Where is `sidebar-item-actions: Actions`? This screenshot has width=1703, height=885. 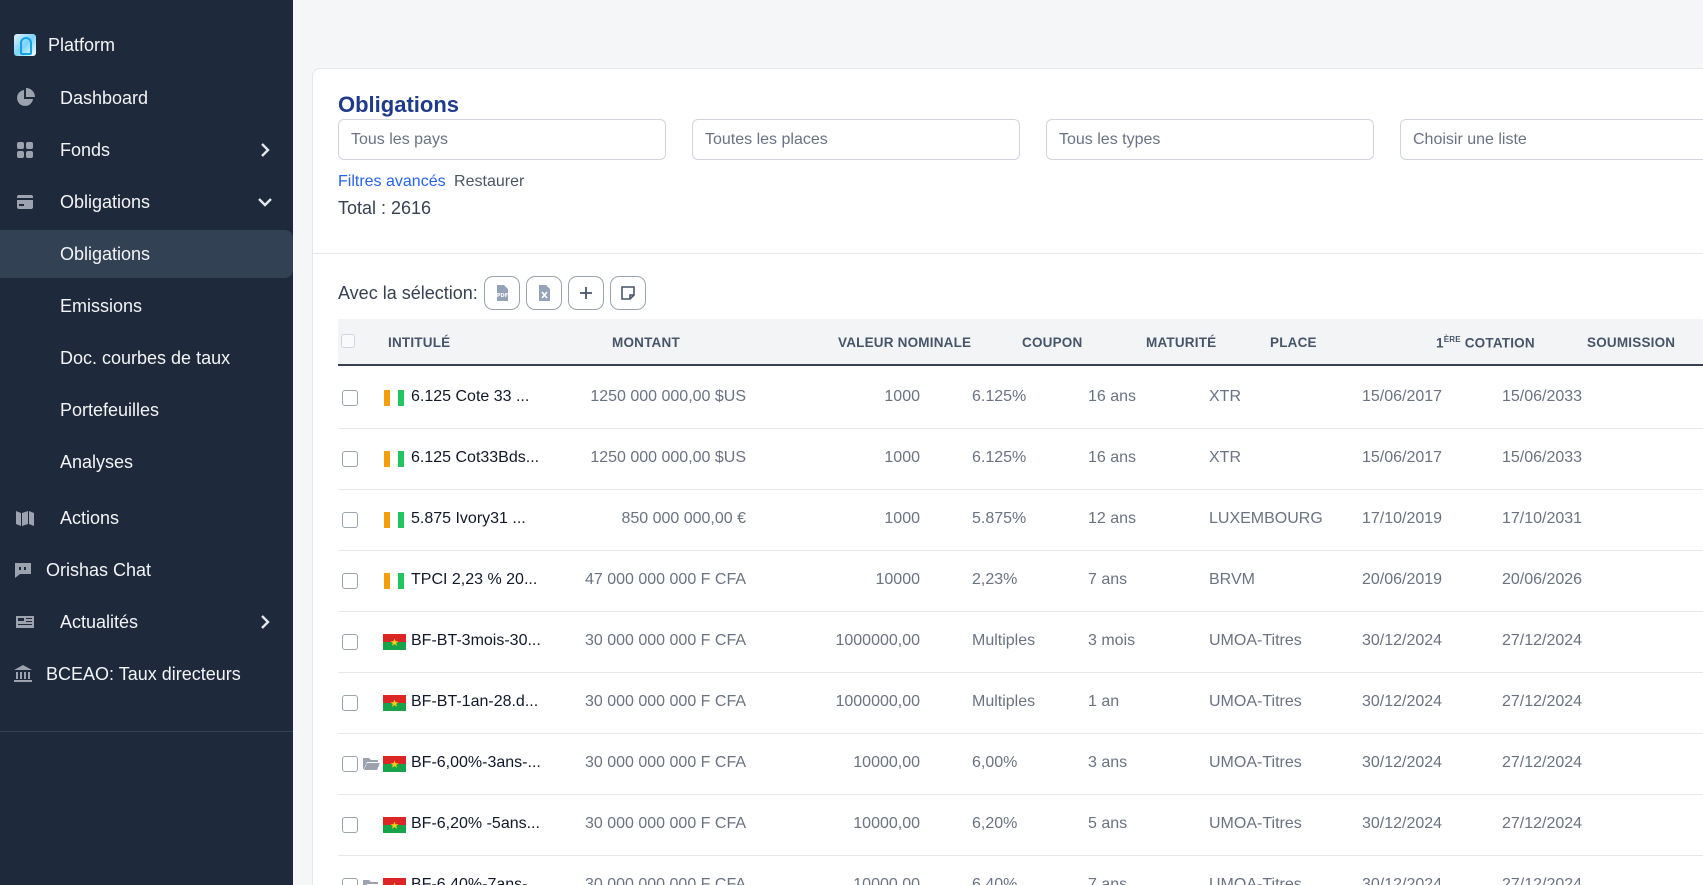
sidebar-item-actions: Actions is located at coordinates (146, 518).